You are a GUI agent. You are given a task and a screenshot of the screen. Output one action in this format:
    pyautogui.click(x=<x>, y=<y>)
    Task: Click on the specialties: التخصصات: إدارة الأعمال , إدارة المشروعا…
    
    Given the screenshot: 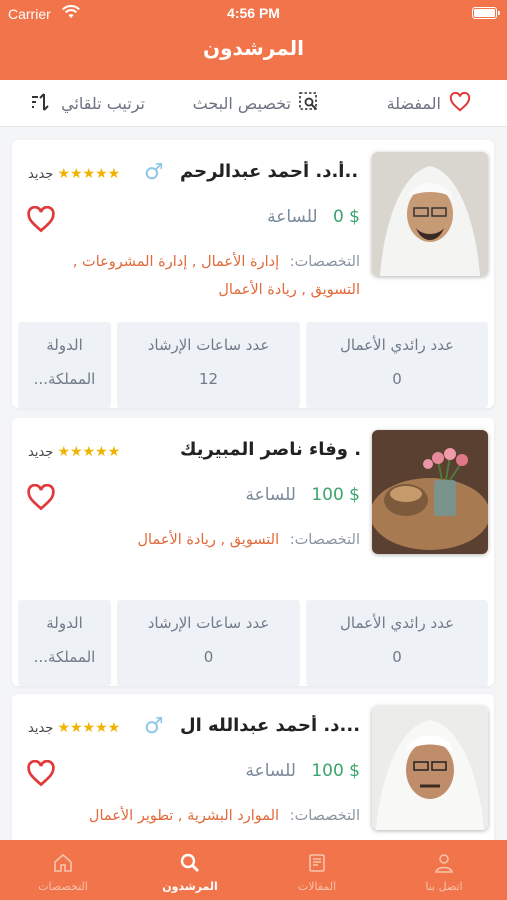 What is the action you would take?
    pyautogui.click(x=200, y=276)
    